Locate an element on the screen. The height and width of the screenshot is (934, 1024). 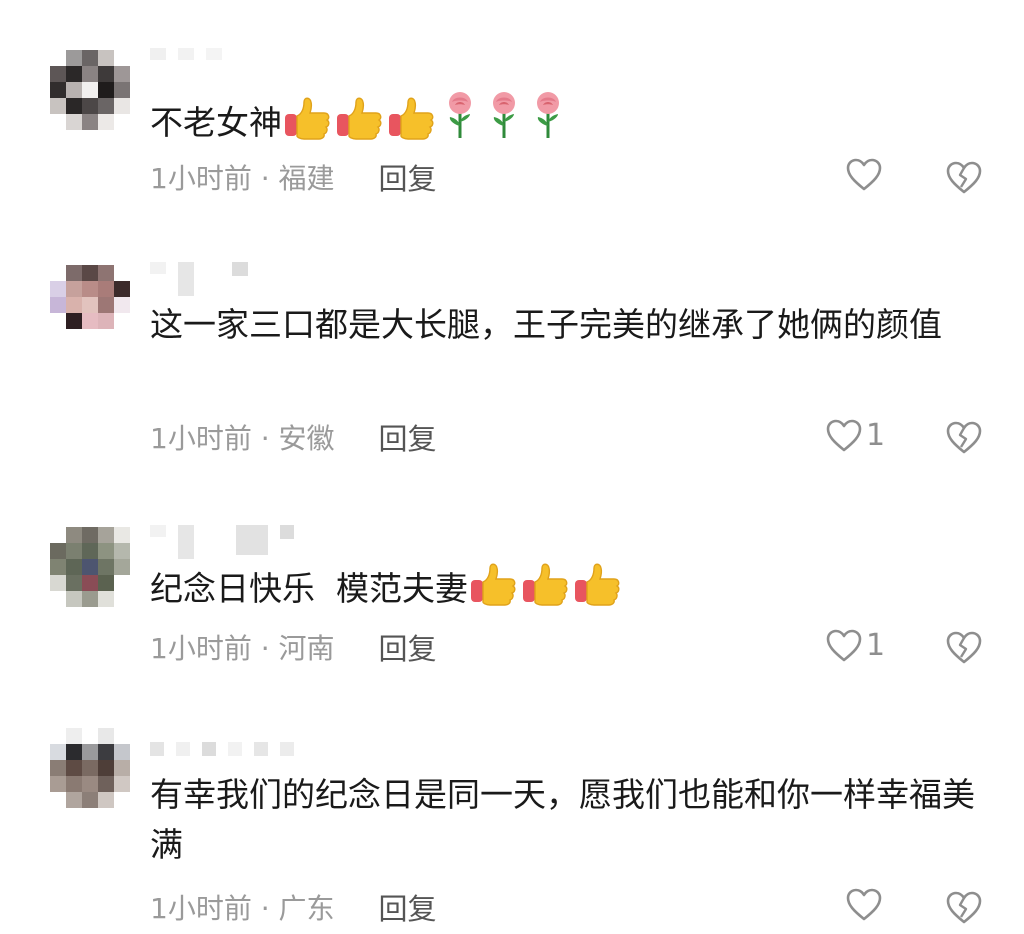
time-location: 1小时前 · 福建 is located at coordinates (242, 178).